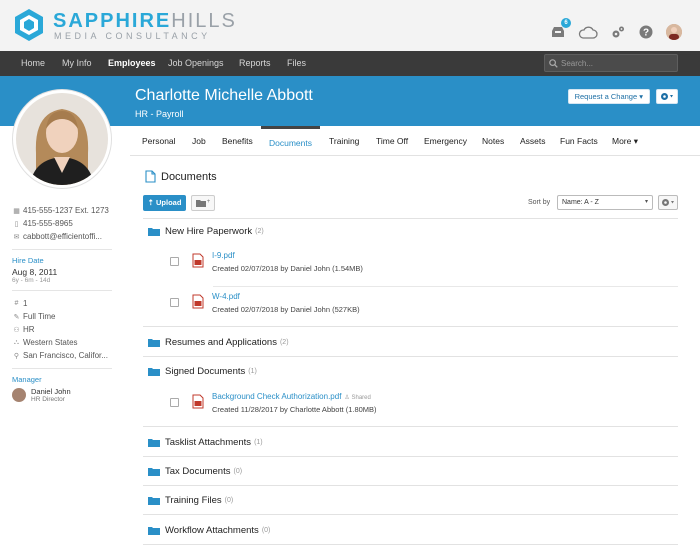  I want to click on folder-name: Workflow Attachments, so click(212, 530).